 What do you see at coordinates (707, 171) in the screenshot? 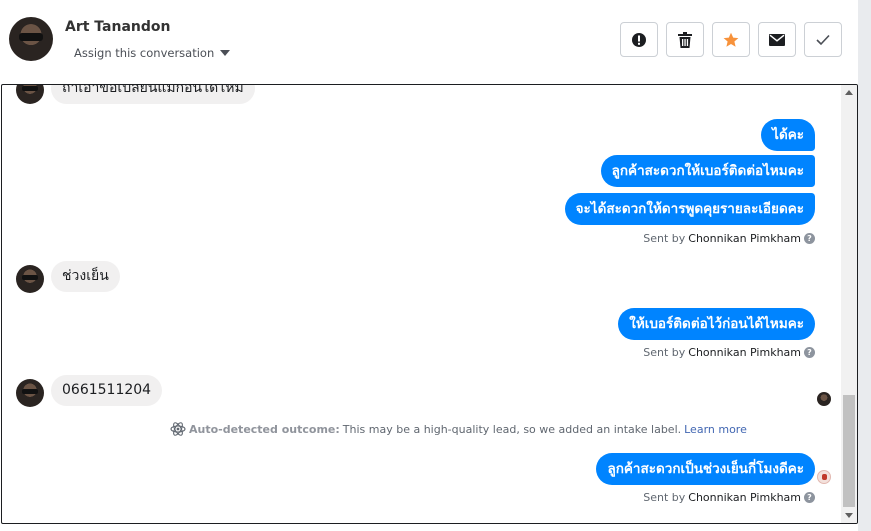
I see `outgoing-message: ลูกค้าสะดวกให้เบอร์ติดต่อไหมคะ` at bounding box center [707, 171].